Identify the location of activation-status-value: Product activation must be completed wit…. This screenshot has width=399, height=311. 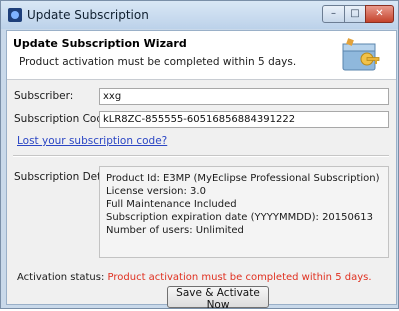
(239, 277).